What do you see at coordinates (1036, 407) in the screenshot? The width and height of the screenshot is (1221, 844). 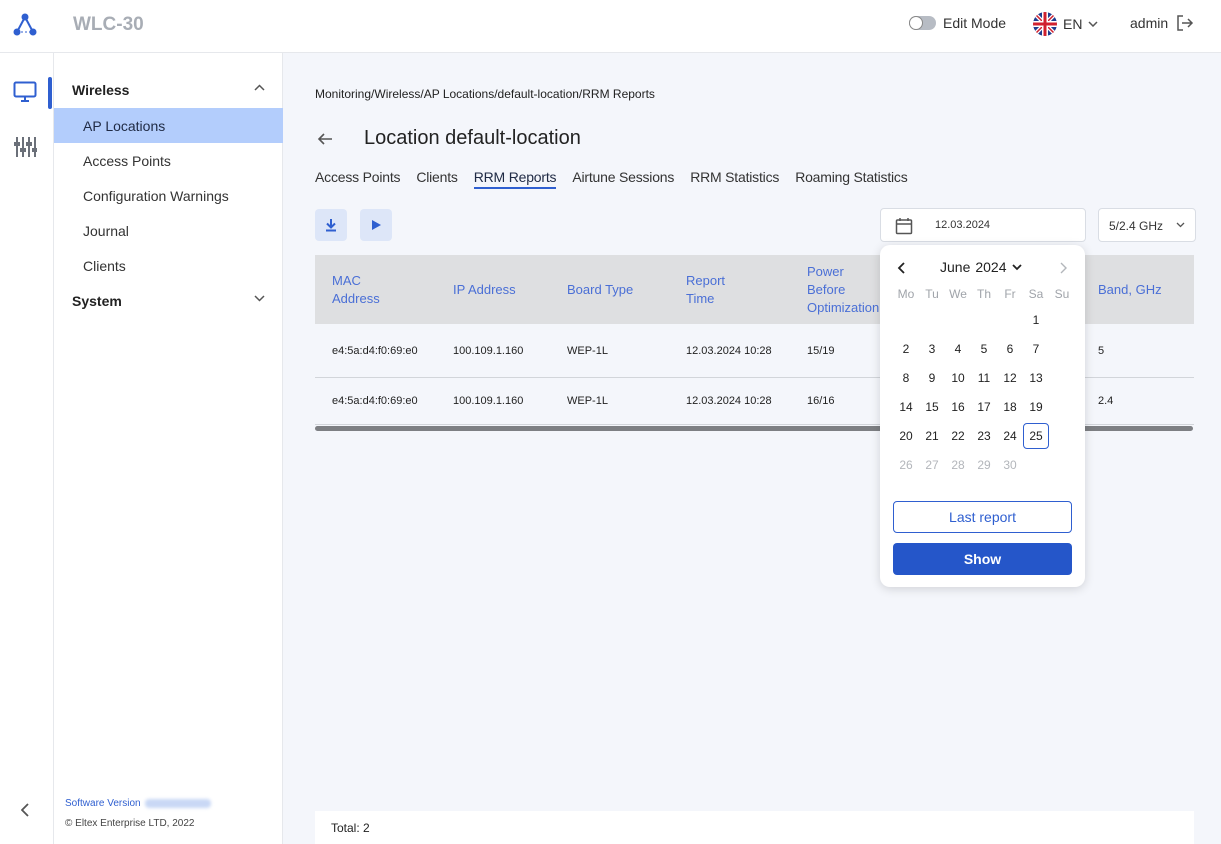 I see `calendar-day: 19` at bounding box center [1036, 407].